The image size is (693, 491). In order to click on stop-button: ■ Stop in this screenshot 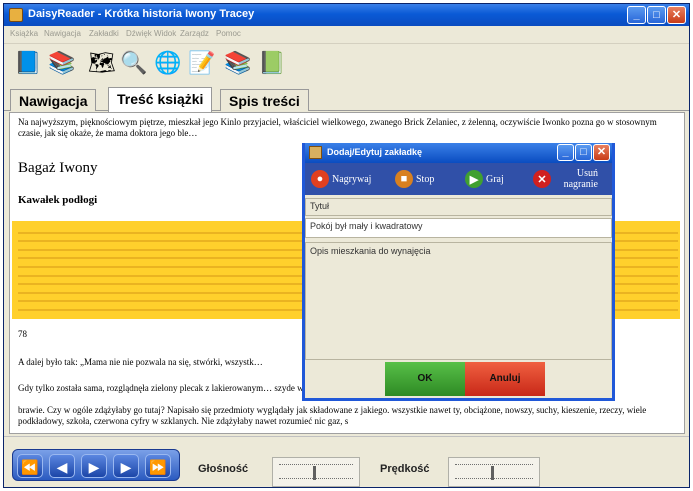, I will do `click(414, 179)`.